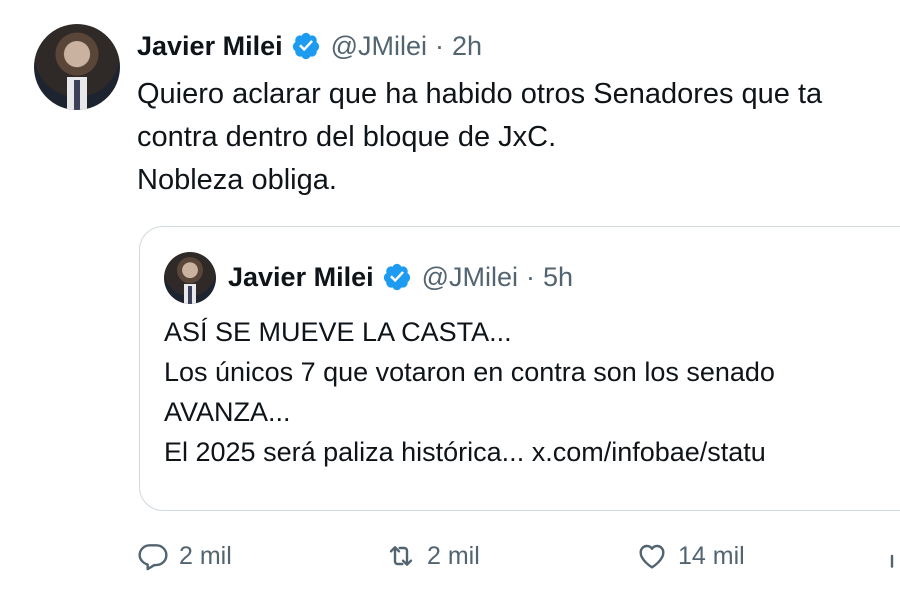 This screenshot has height=600, width=900. What do you see at coordinates (379, 46) in the screenshot?
I see `author-handle: @JMilei` at bounding box center [379, 46].